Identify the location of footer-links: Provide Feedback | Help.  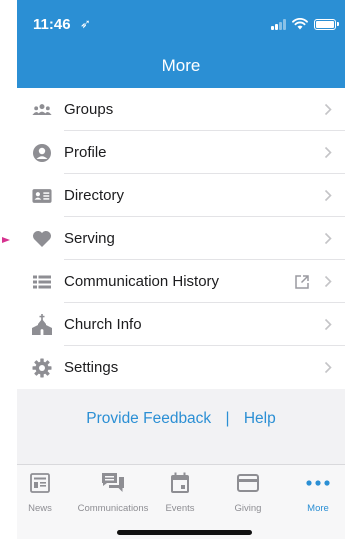
(181, 419).